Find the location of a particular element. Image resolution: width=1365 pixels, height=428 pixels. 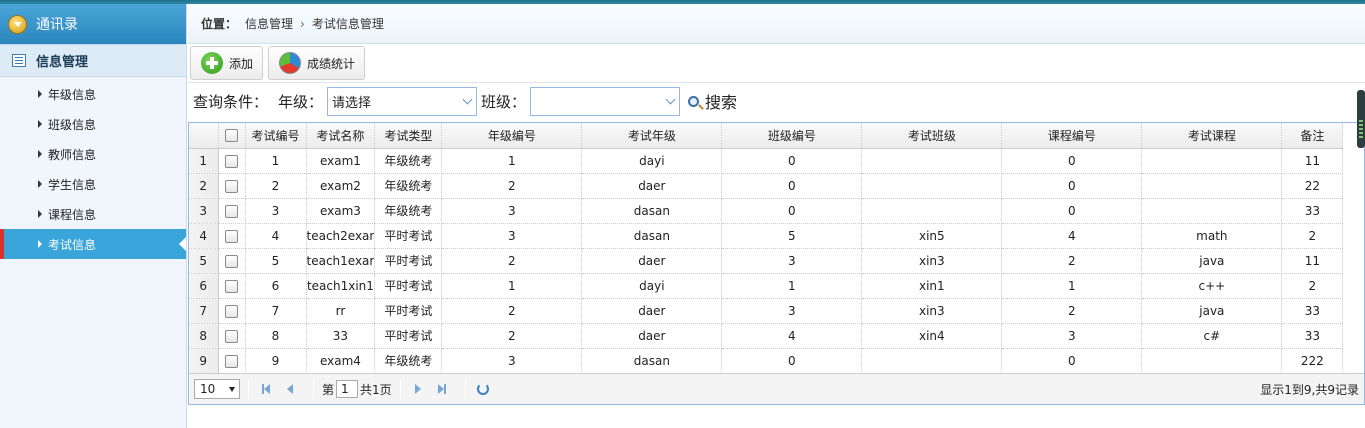

table-cell: java is located at coordinates (1212, 311).